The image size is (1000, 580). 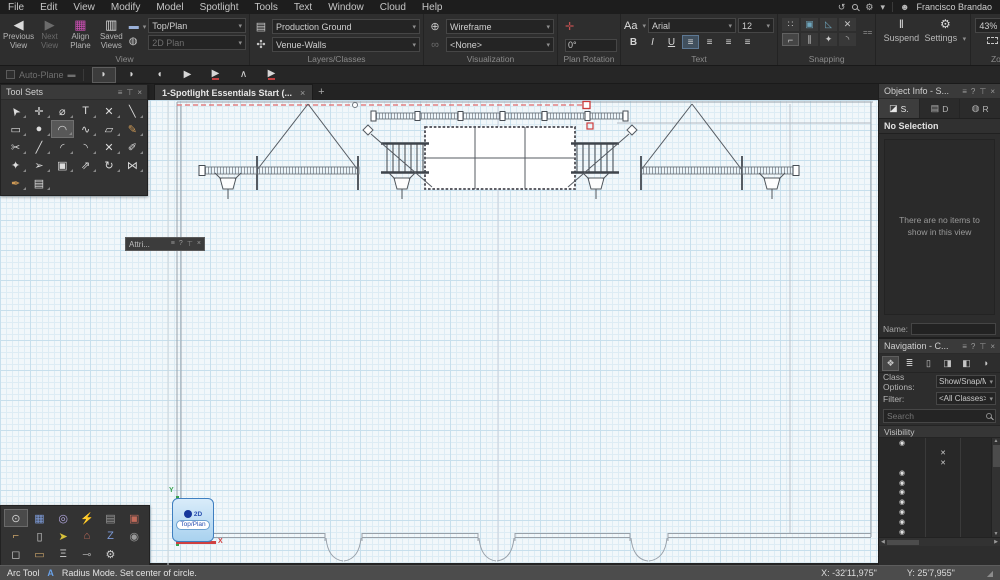 I want to click on snap-equal-icon: ==, so click(x=867, y=32).